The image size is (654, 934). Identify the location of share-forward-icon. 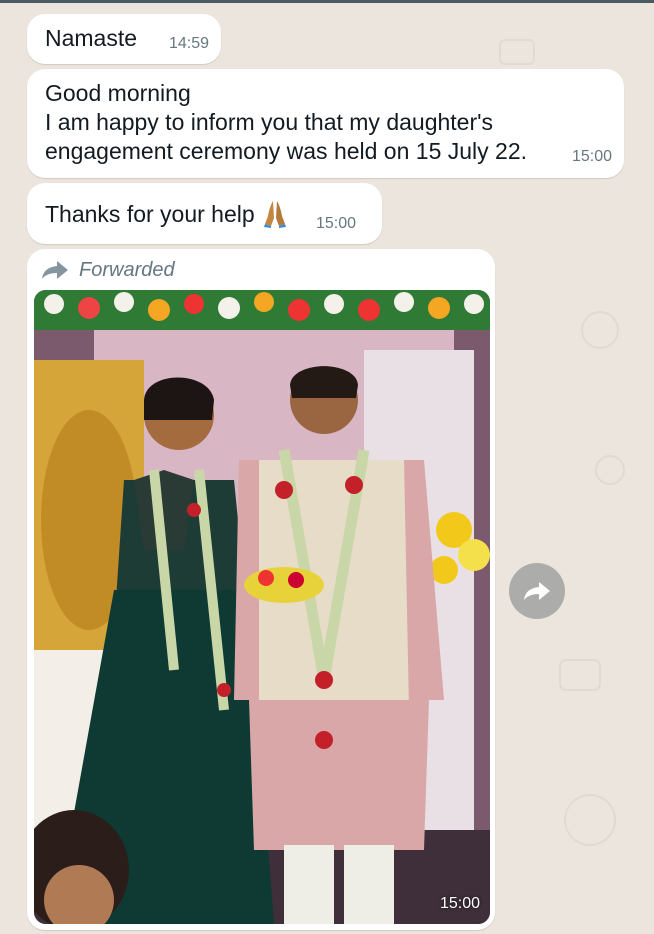
(537, 591).